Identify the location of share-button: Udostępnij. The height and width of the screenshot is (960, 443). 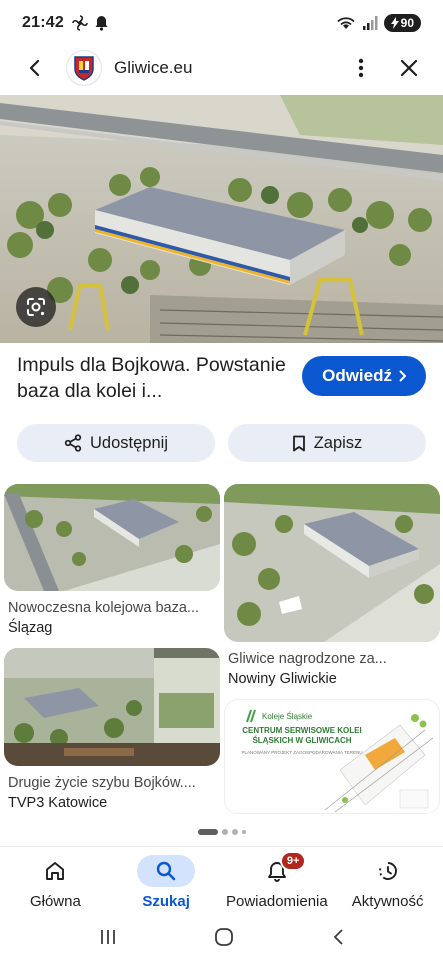
(116, 443).